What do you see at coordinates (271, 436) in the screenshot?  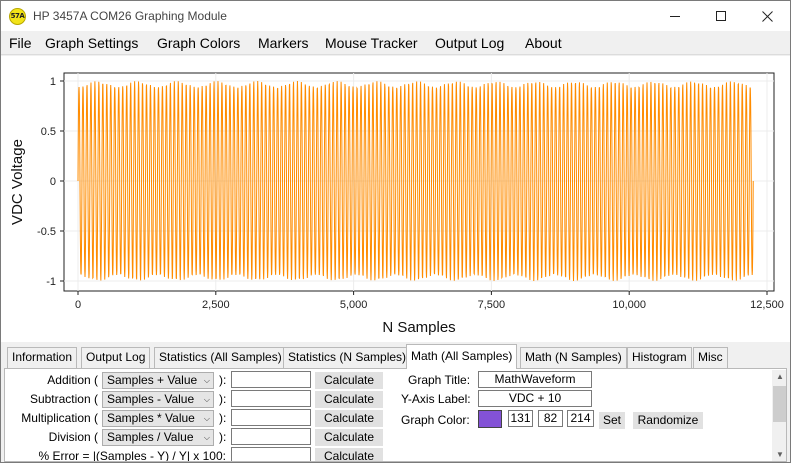 I see `division-input` at bounding box center [271, 436].